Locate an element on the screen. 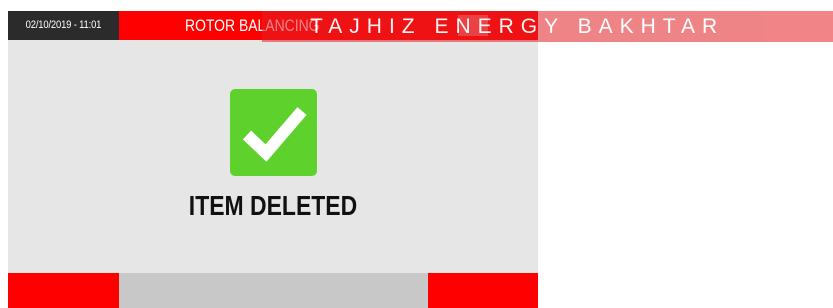 Image resolution: width=833 pixels, height=308 pixels. footer-left-button is located at coordinates (63, 290).